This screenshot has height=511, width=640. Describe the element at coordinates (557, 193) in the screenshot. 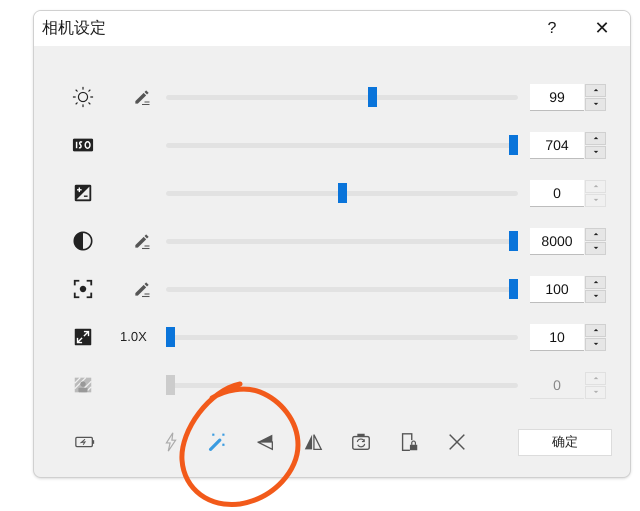

I see `value-field: 0` at that location.